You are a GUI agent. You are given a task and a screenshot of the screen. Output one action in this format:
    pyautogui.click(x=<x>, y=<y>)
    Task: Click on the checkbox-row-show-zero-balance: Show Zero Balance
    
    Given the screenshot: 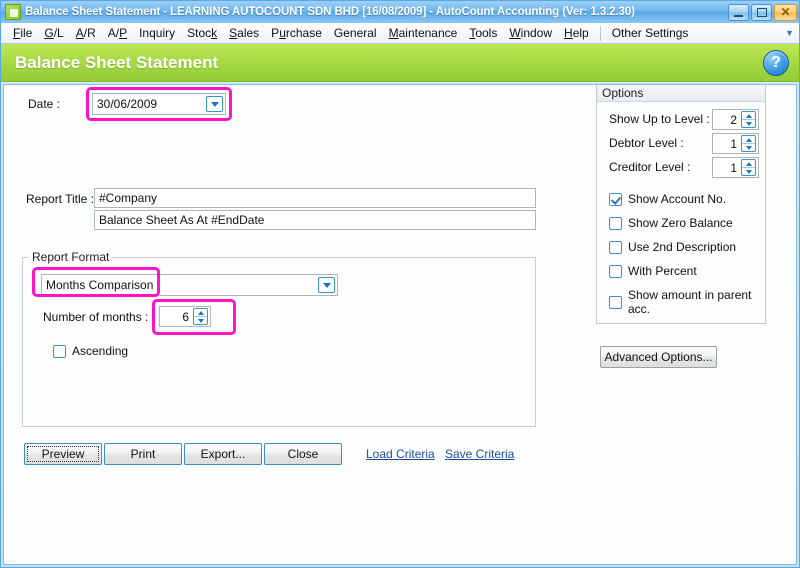 What is the action you would take?
    pyautogui.click(x=671, y=223)
    